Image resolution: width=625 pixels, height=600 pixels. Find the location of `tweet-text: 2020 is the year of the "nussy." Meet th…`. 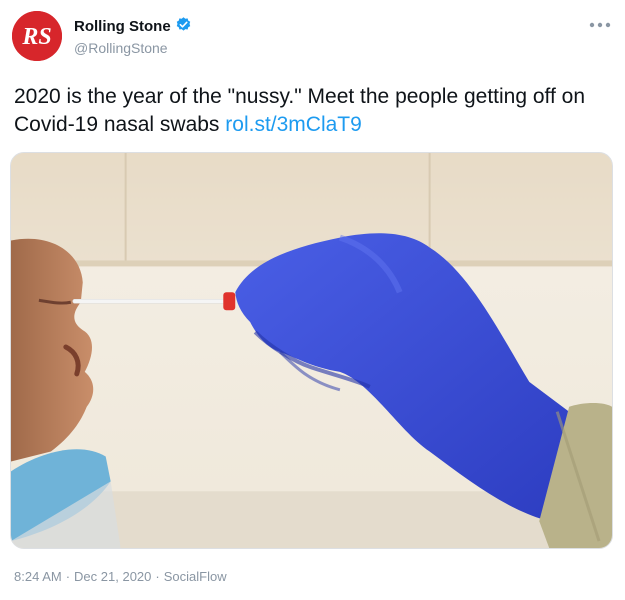

tweet-text: 2020 is the year of the "nussy." Meet th… is located at coordinates (314, 111).